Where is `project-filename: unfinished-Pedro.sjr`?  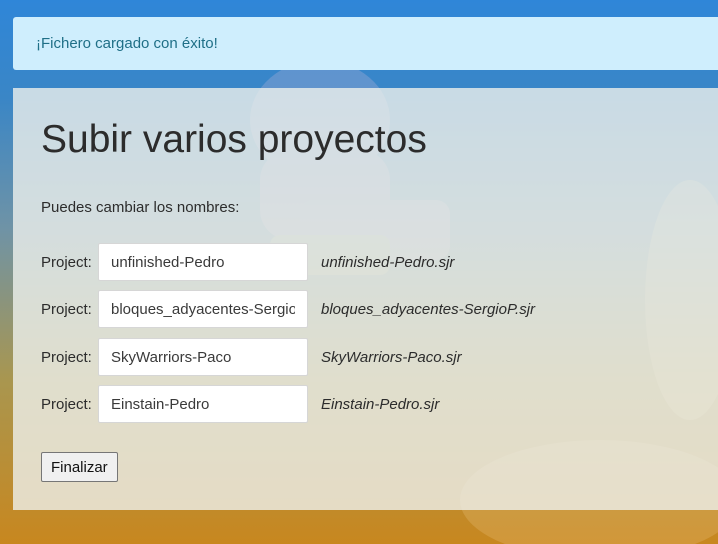 project-filename: unfinished-Pedro.sjr is located at coordinates (388, 262).